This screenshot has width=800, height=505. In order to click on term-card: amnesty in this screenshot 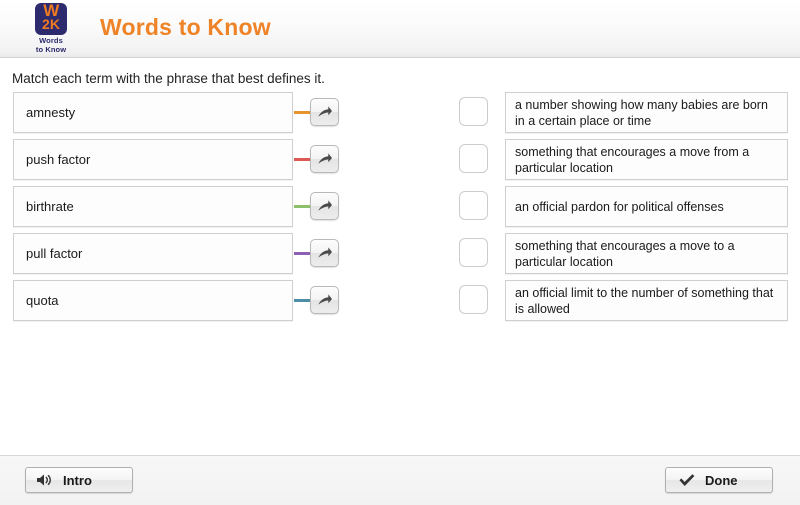, I will do `click(153, 112)`.